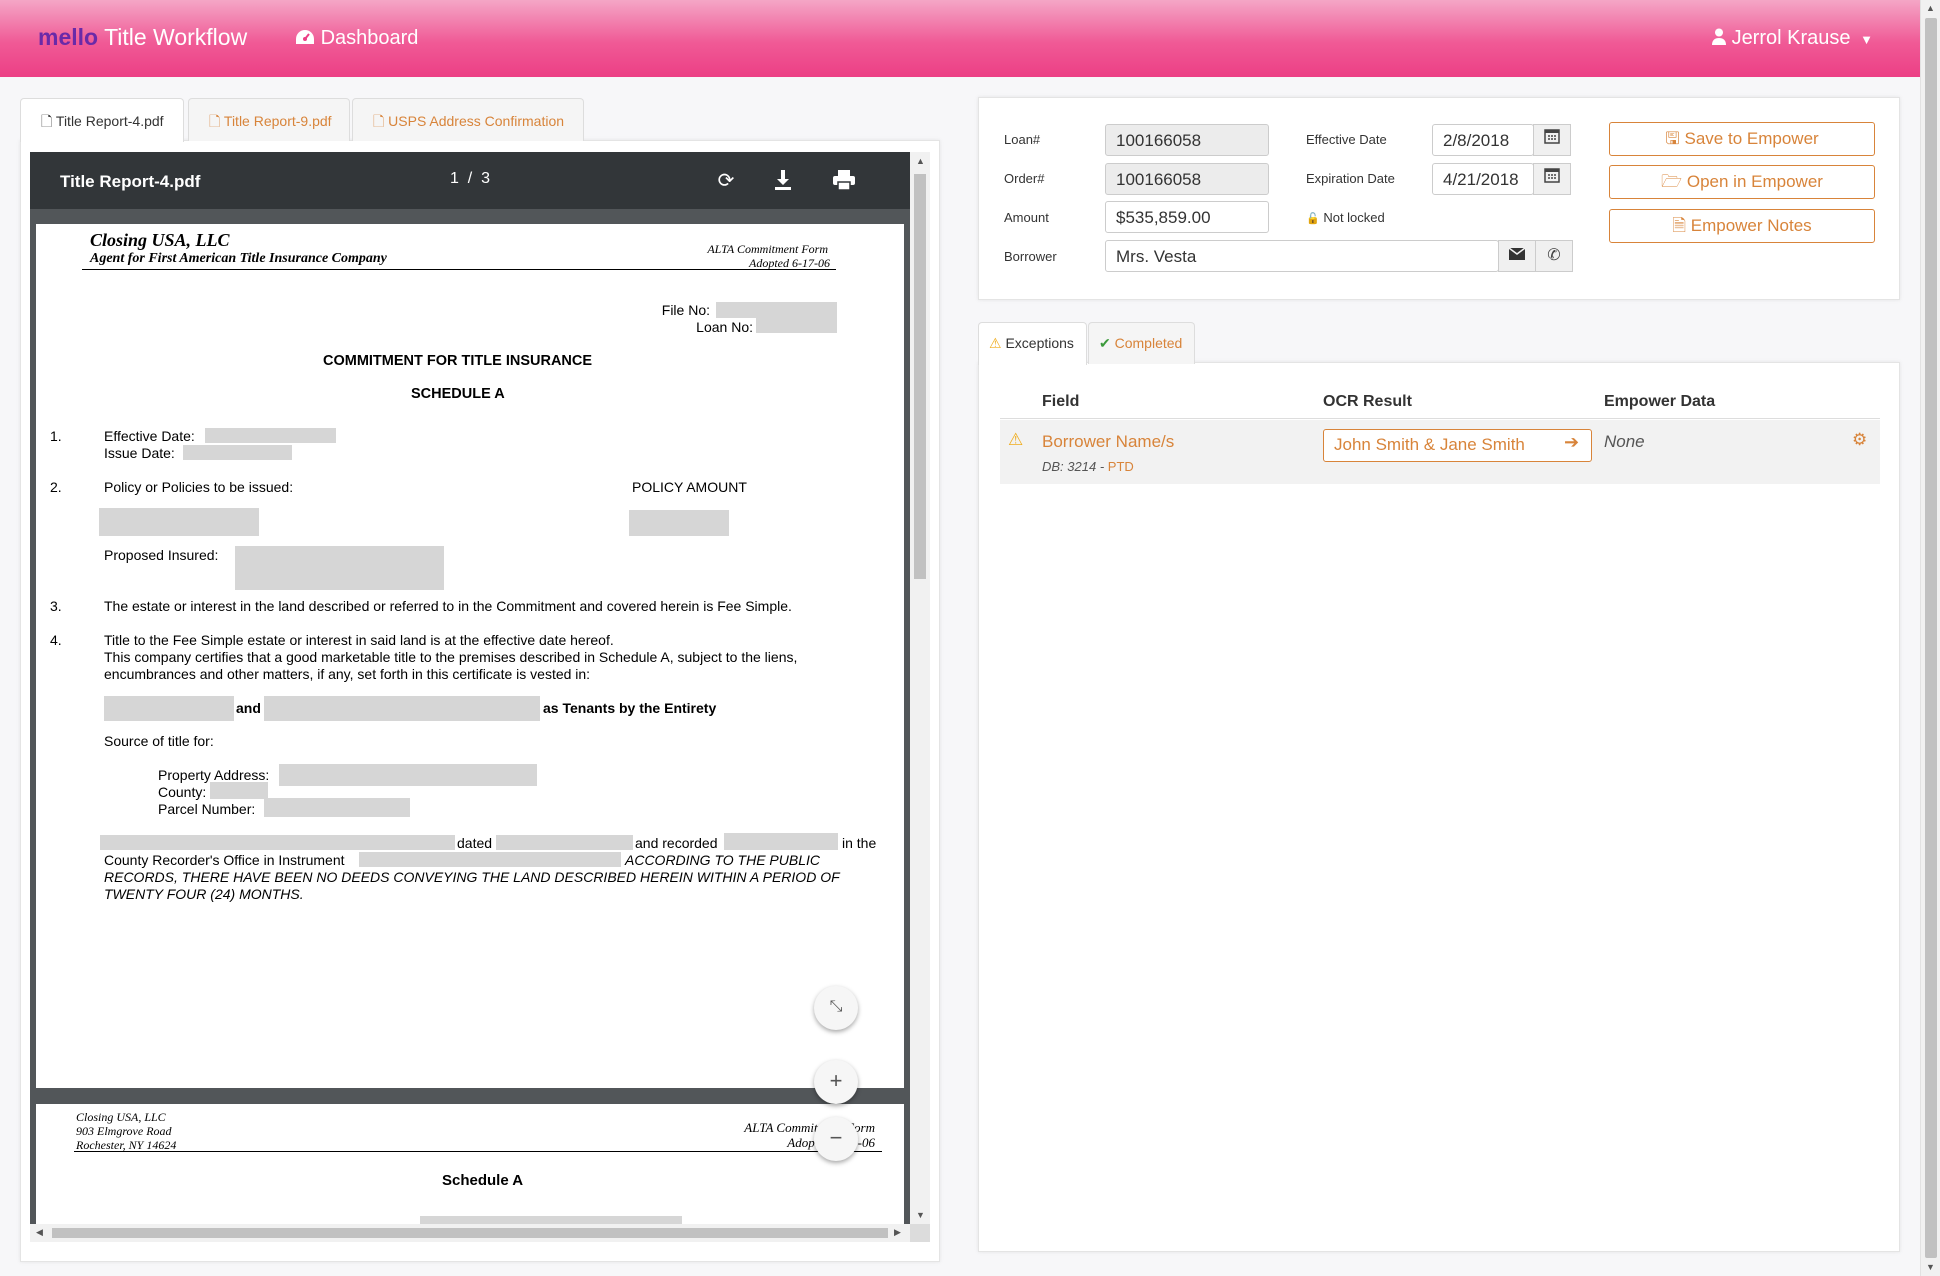 The height and width of the screenshot is (1276, 1940). I want to click on pdf-horizontal-scrollbar: ◀ ▶, so click(470, 1233).